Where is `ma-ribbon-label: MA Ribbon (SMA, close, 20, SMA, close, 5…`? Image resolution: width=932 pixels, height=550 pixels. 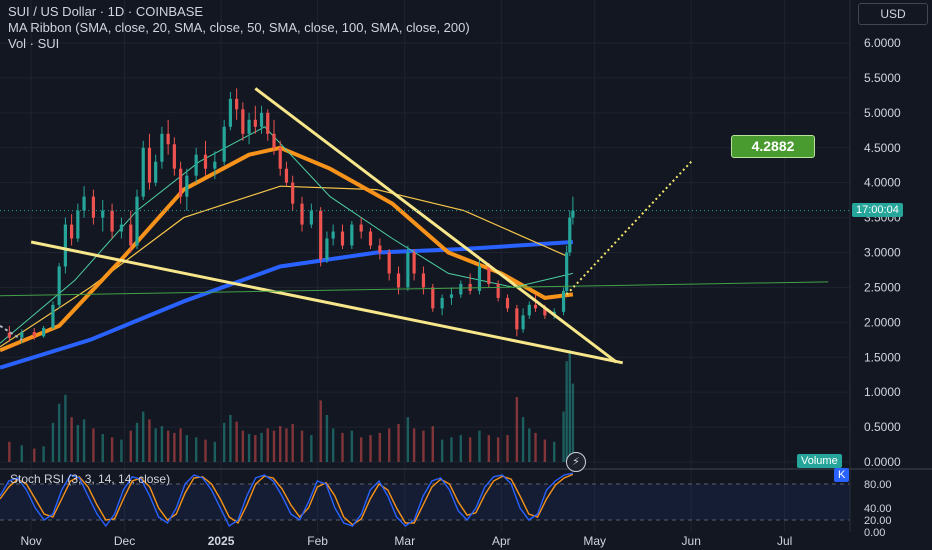
ma-ribbon-label: MA Ribbon (SMA, close, 20, SMA, close, 5… is located at coordinates (239, 28).